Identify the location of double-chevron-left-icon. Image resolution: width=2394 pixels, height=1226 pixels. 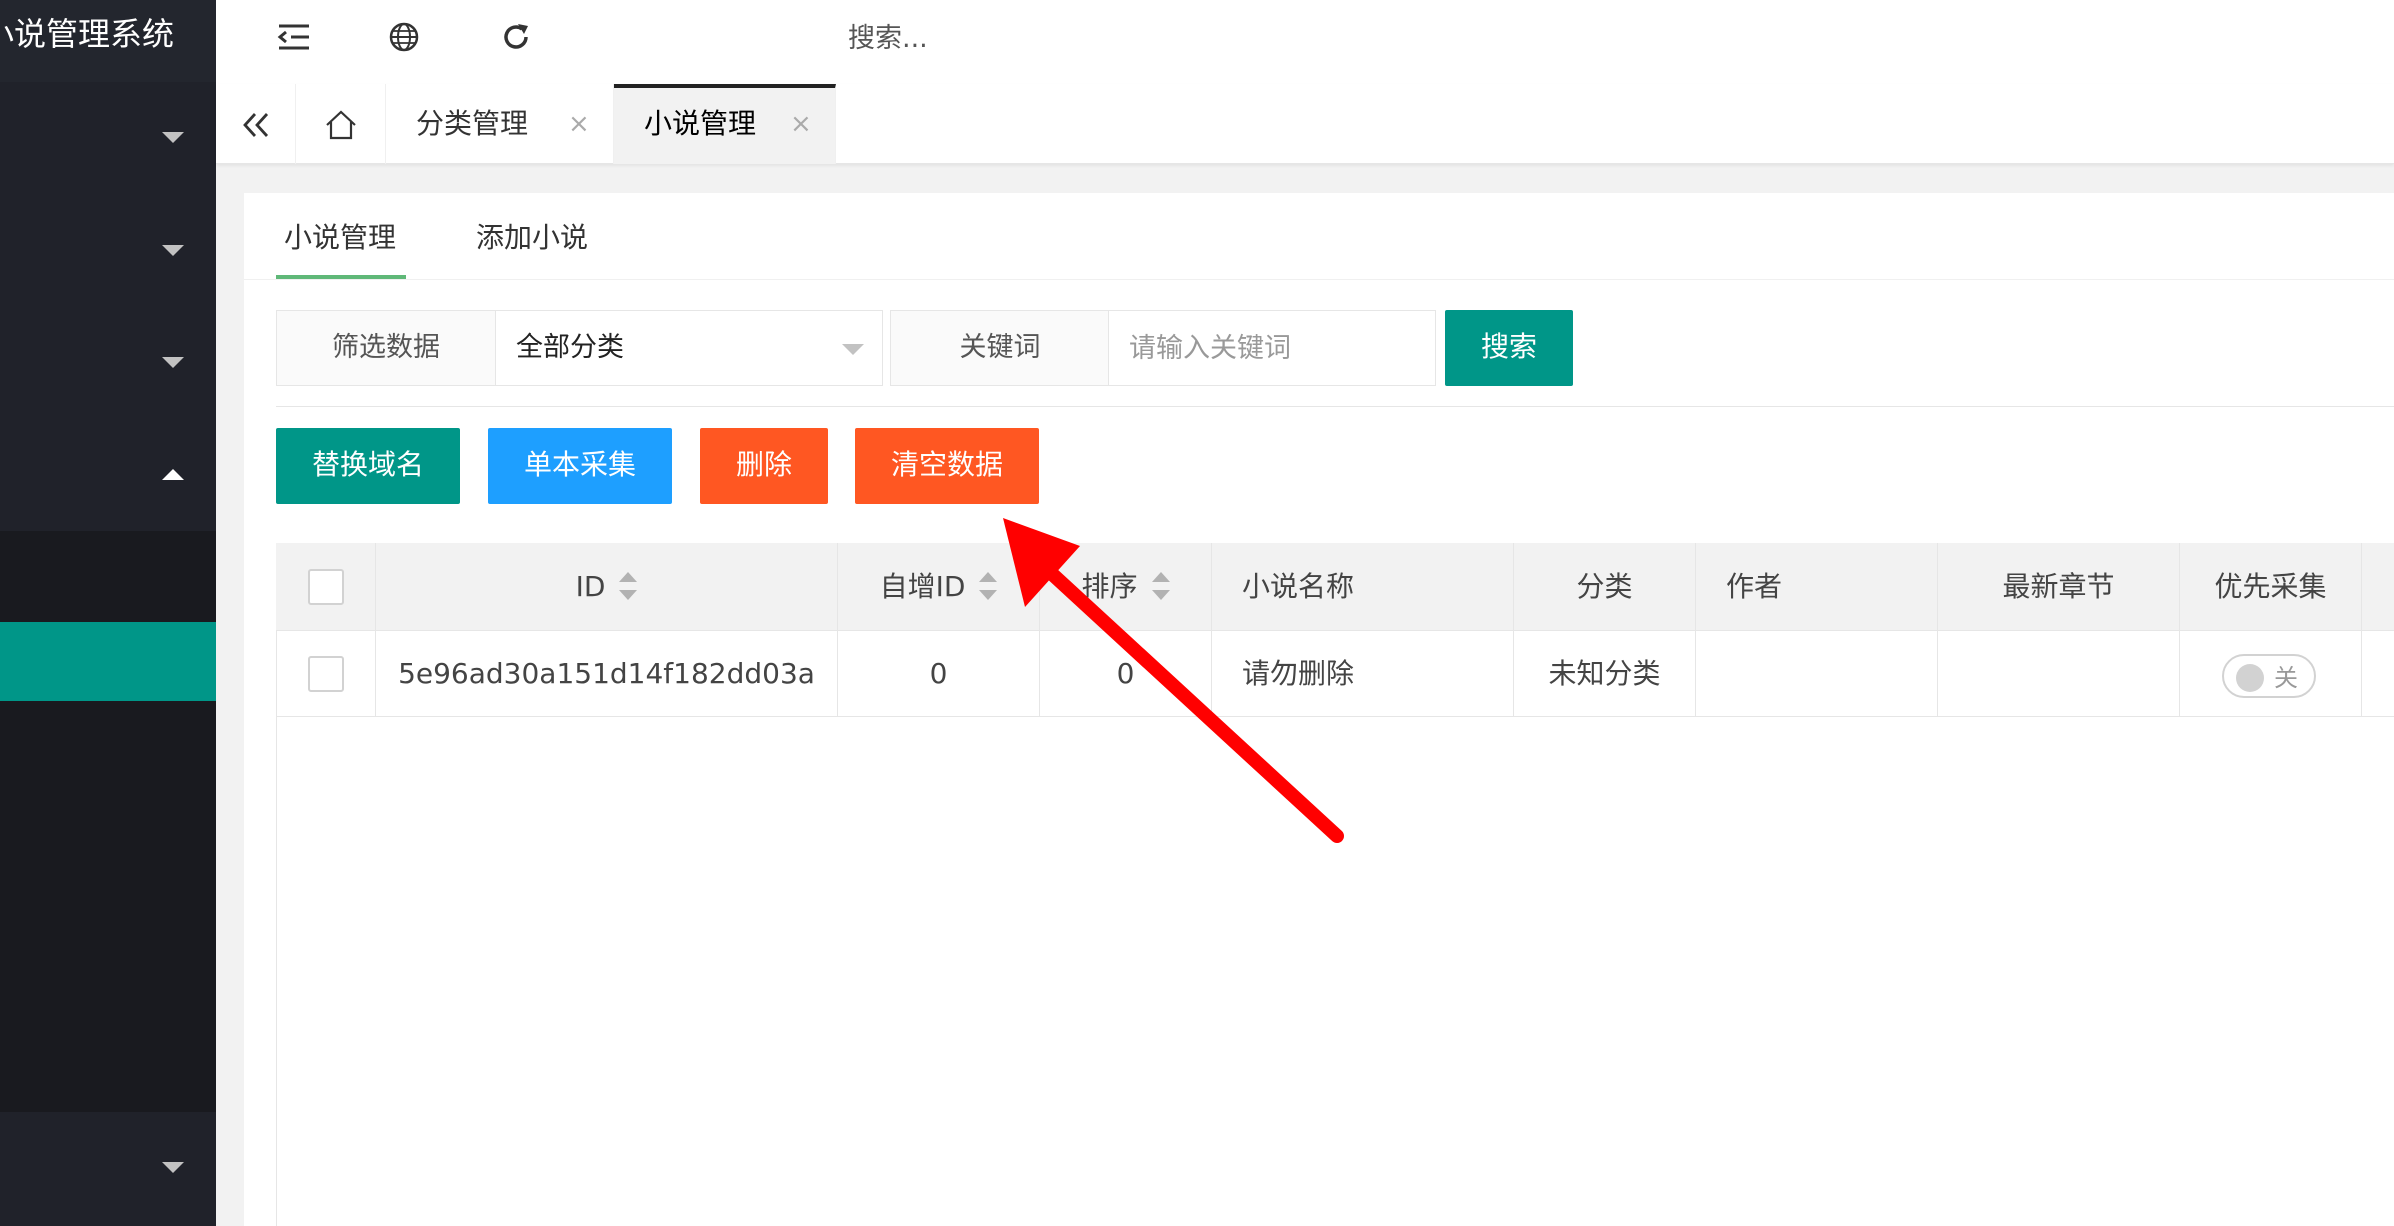
(256, 124).